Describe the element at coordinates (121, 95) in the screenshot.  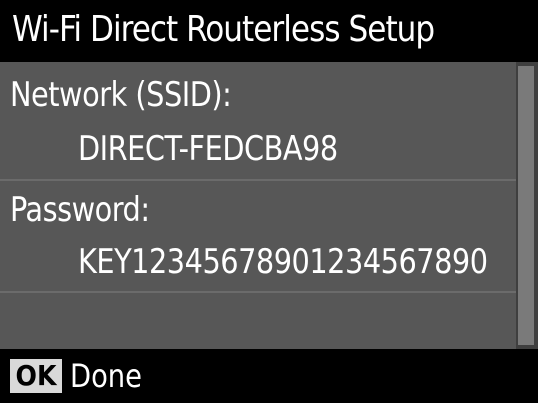
I see `network-ssid-label: Network (SSID):` at that location.